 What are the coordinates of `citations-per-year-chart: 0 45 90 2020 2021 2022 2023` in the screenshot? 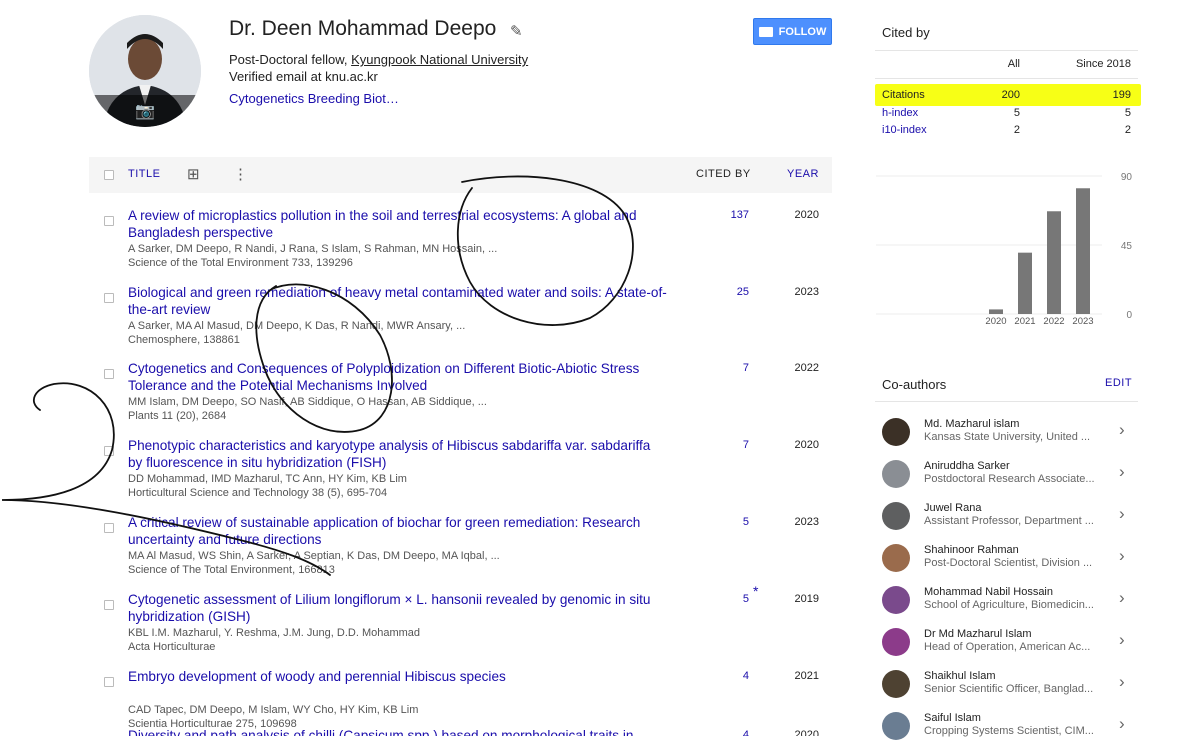 It's located at (1004, 249).